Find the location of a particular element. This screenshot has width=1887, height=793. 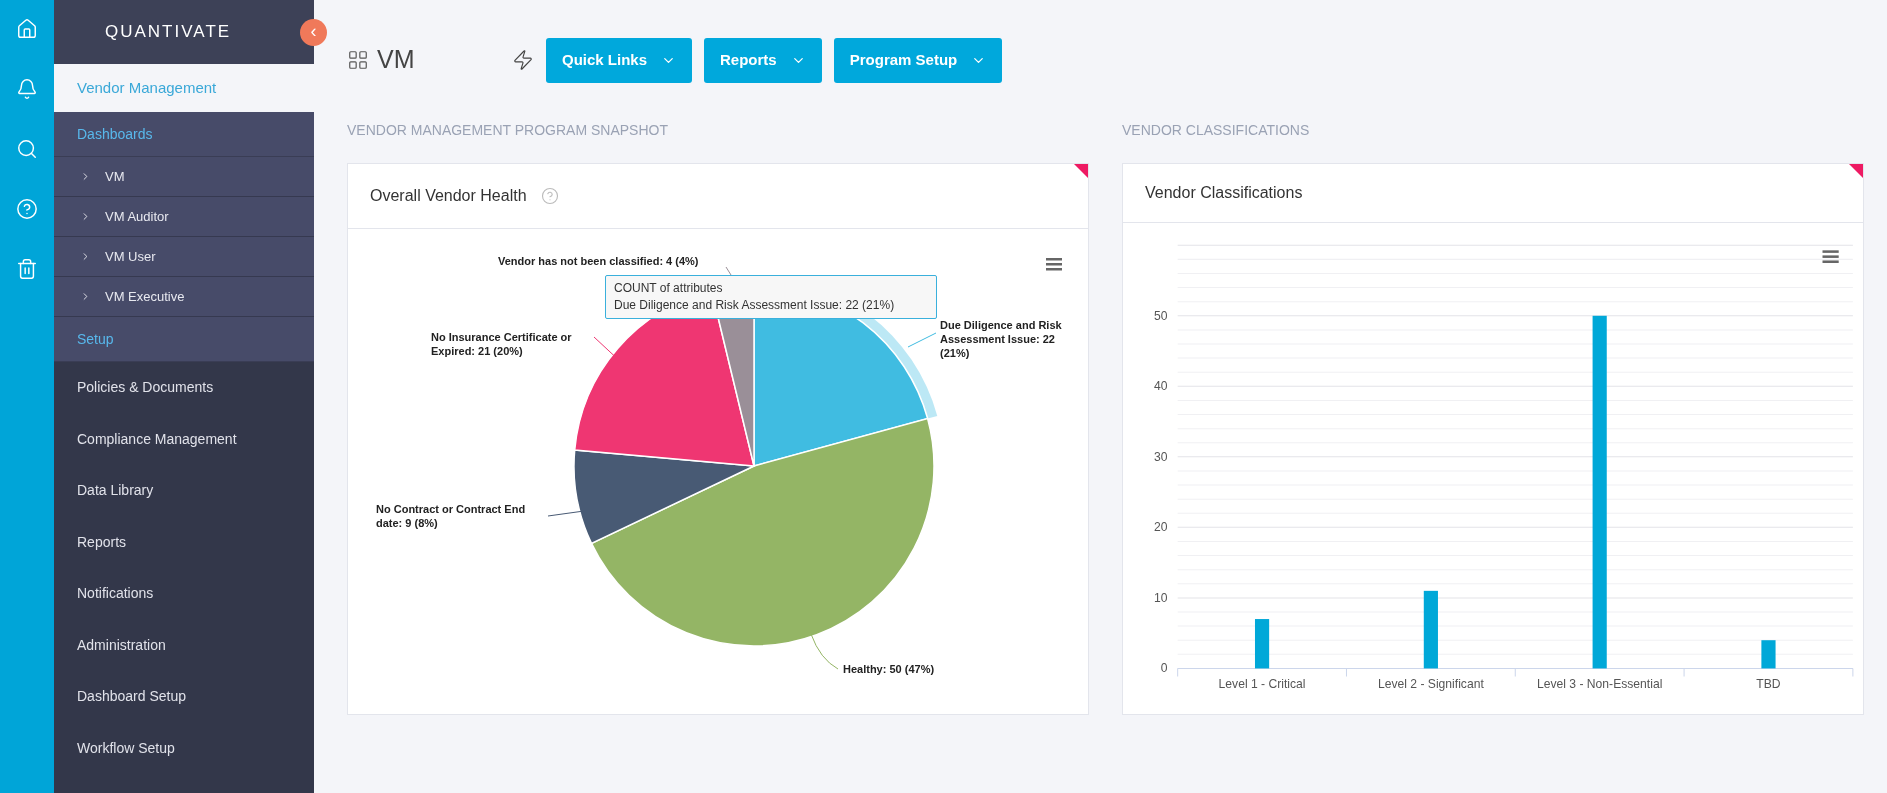

slice-label: Vendor has not been classified: 4 (4%) is located at coordinates (598, 261).